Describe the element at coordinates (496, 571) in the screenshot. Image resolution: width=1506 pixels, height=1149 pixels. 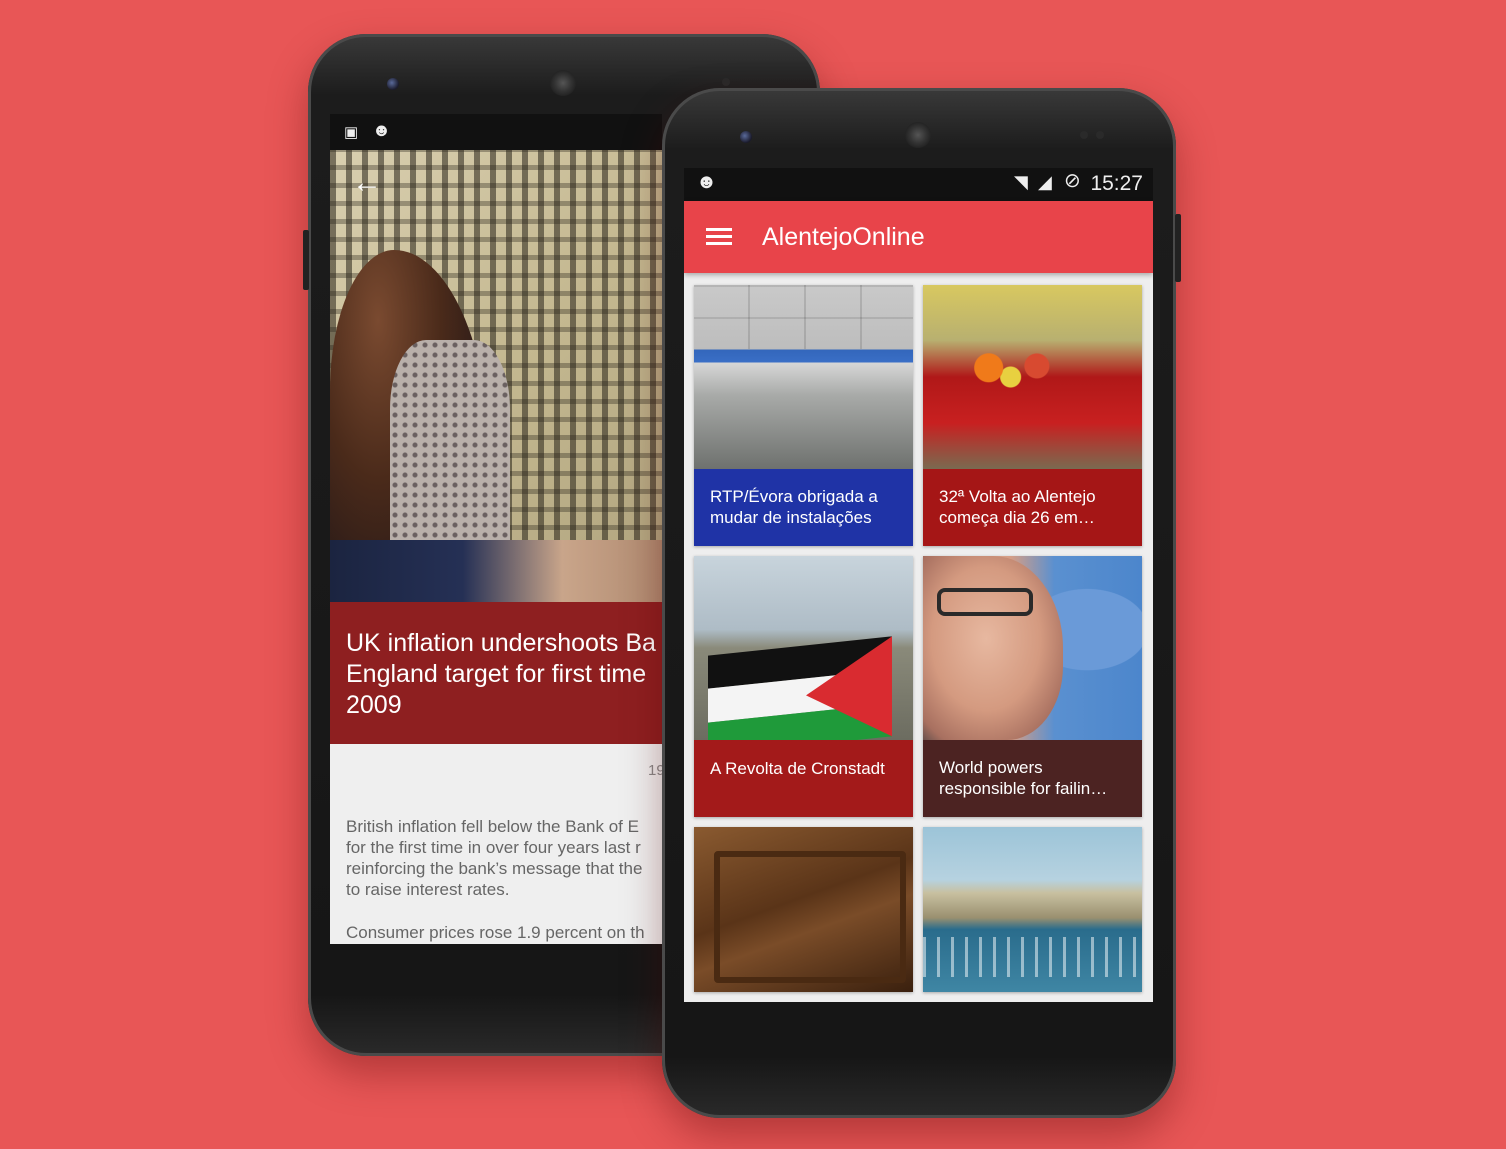
I see `hero-legs-shape` at that location.